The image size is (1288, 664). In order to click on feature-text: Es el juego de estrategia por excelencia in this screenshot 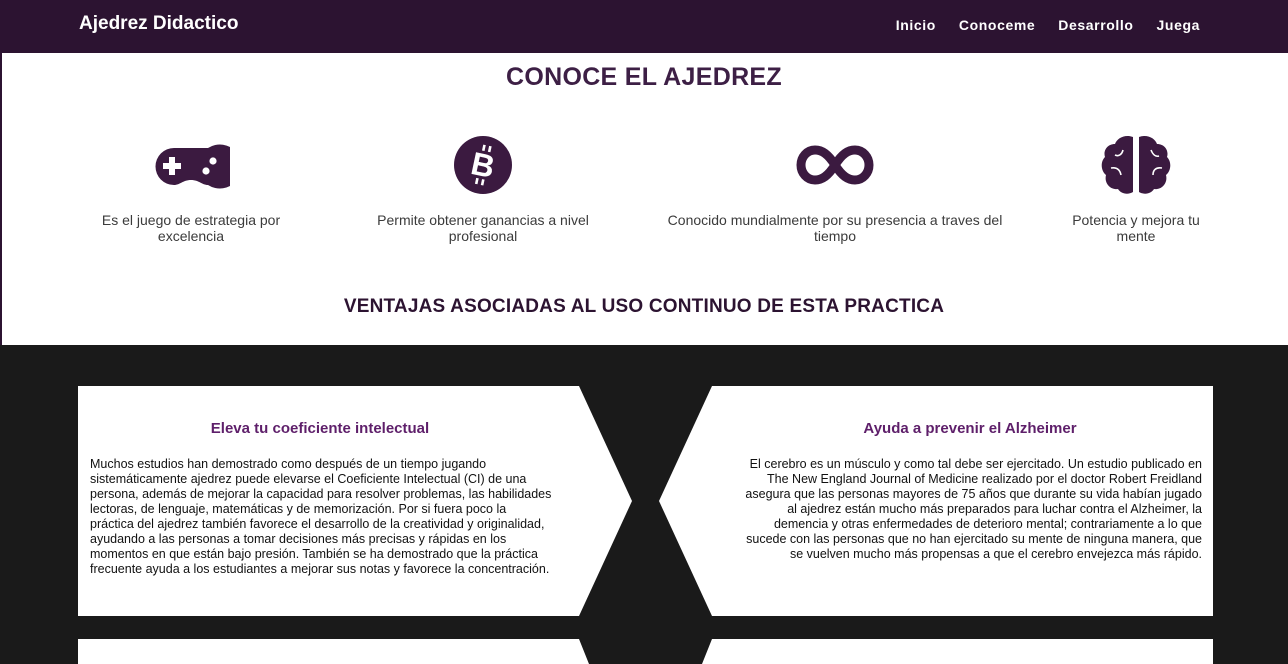, I will do `click(191, 228)`.